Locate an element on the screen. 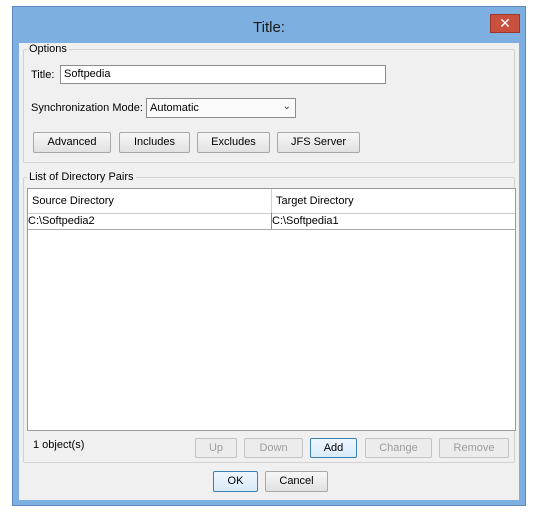  title-input: Softpedia is located at coordinates (223, 74).